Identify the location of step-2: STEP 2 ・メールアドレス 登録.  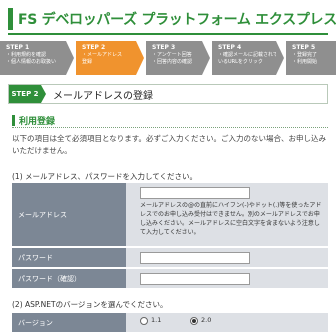
(106, 58).